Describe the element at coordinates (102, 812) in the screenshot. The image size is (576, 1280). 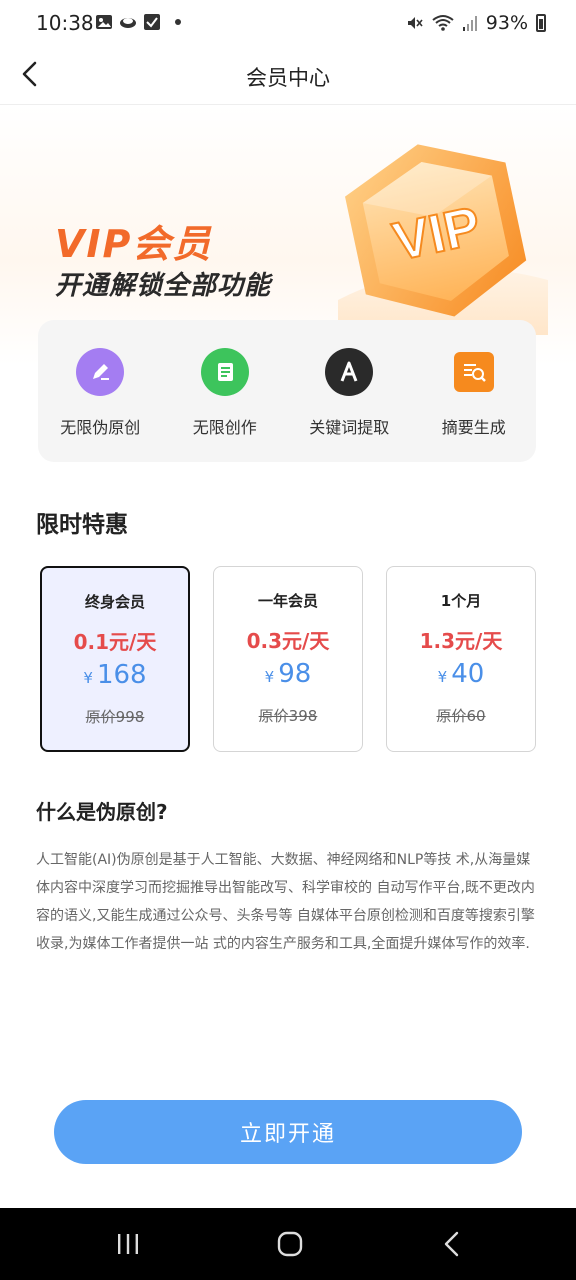
I see `description-title: 什么是伪原创?` at that location.